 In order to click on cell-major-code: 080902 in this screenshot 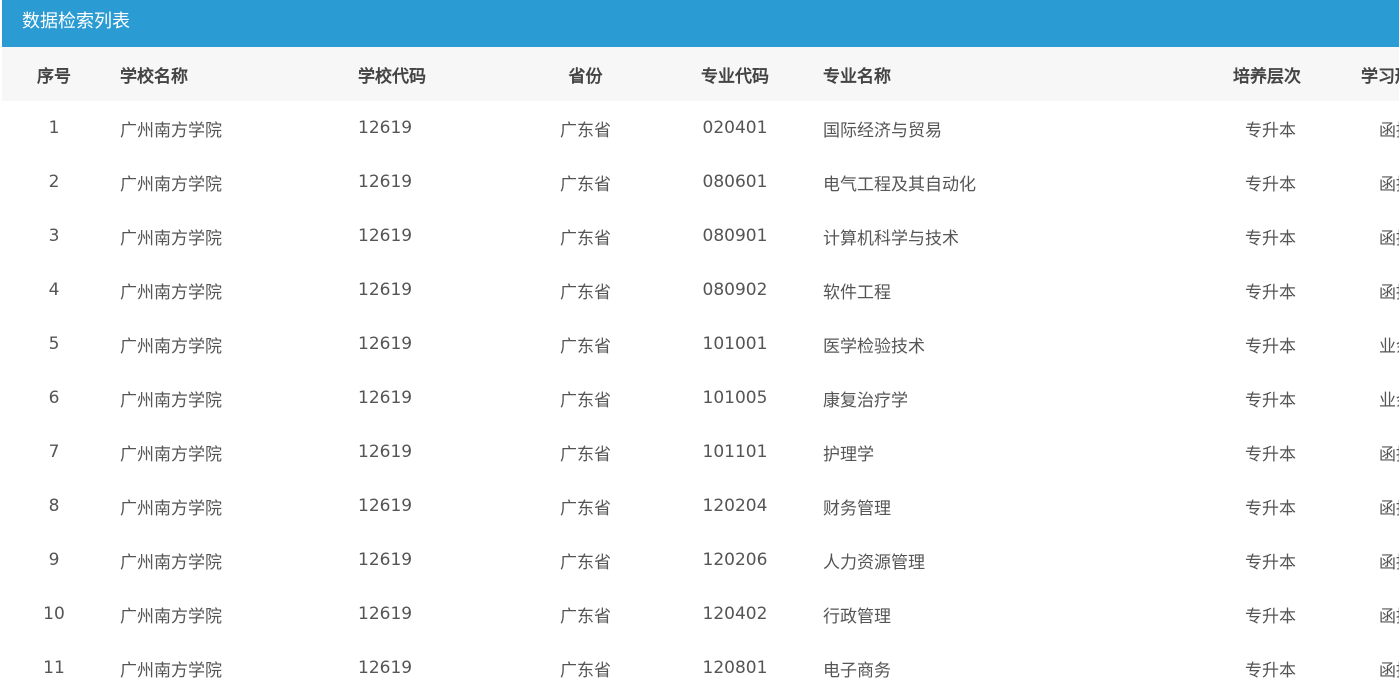, I will do `click(735, 290)`.